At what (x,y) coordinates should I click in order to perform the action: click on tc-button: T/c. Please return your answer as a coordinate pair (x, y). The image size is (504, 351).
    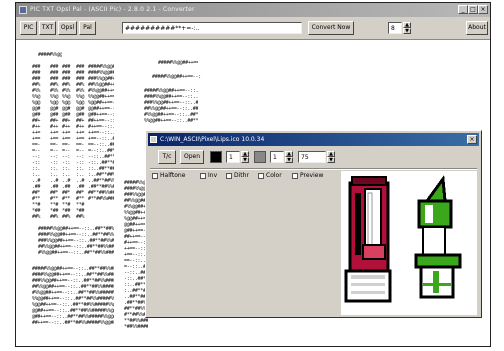
    Looking at the image, I should click on (167, 157).